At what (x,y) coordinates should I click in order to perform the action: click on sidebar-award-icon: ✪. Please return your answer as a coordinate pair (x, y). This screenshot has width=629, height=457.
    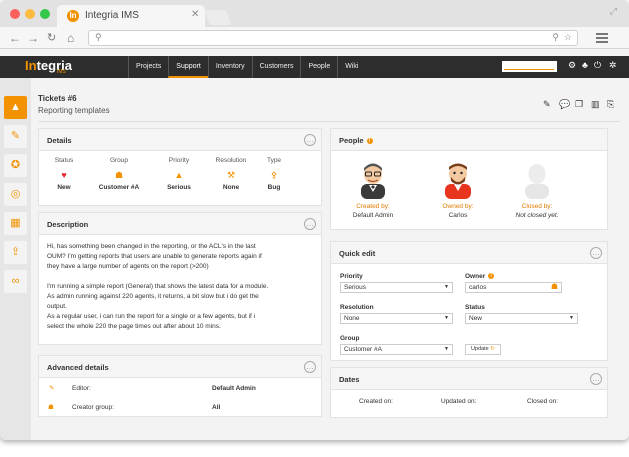
    Looking at the image, I should click on (15, 165).